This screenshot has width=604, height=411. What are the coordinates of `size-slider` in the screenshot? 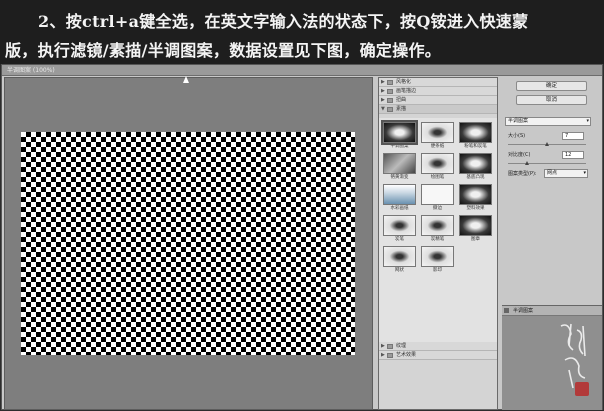 It's located at (547, 144).